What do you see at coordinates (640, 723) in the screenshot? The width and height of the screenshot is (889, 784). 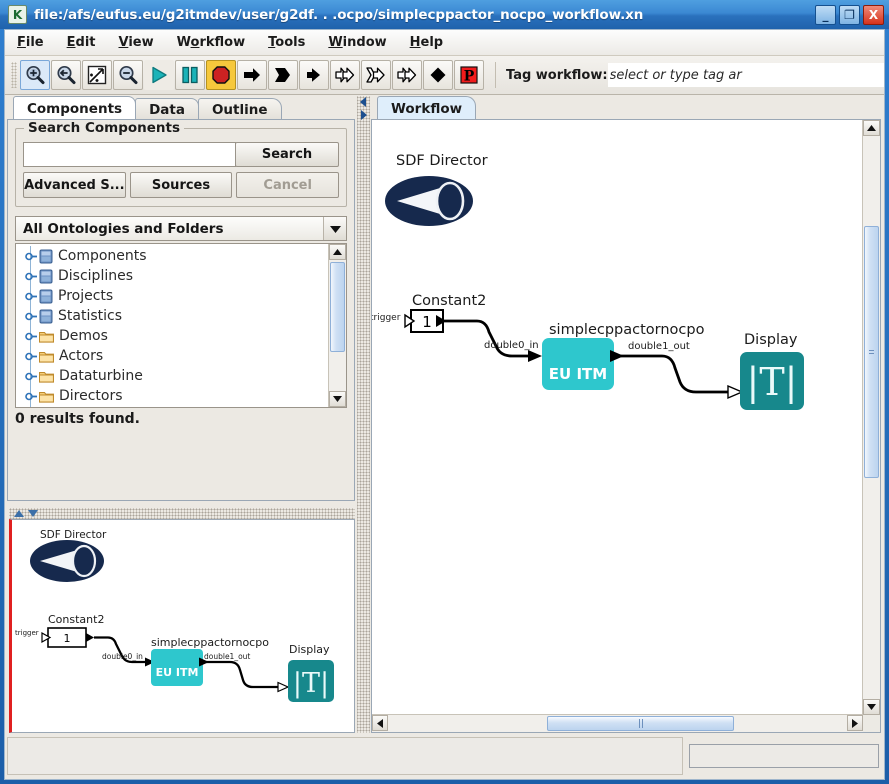 I see `canvas-hscroll-thumb` at bounding box center [640, 723].